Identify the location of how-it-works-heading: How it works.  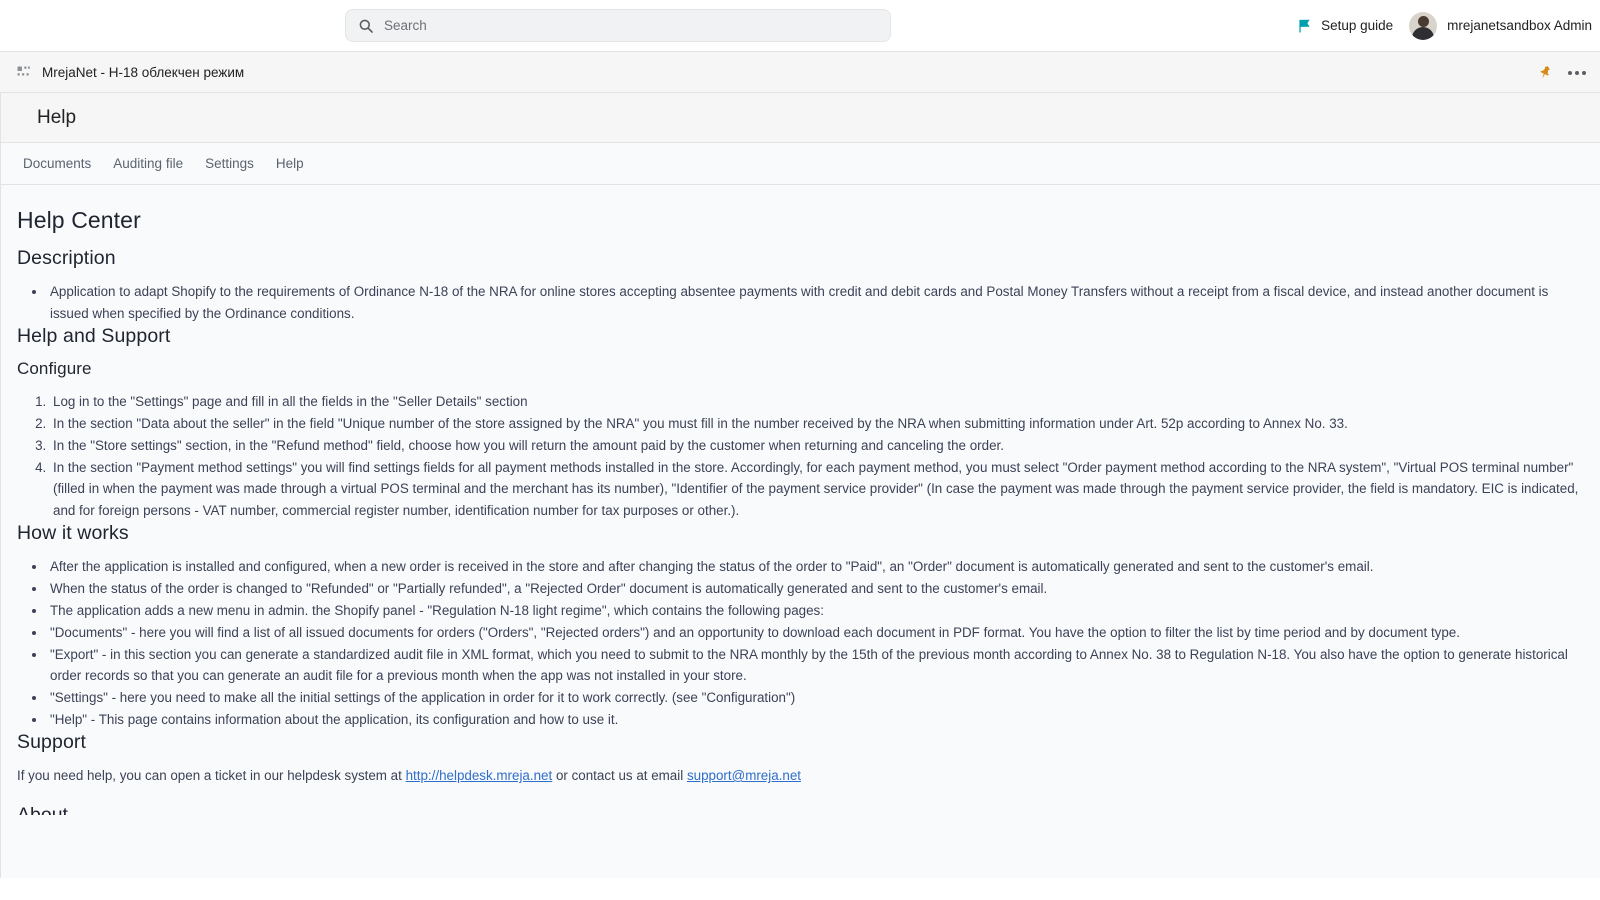
(73, 532).